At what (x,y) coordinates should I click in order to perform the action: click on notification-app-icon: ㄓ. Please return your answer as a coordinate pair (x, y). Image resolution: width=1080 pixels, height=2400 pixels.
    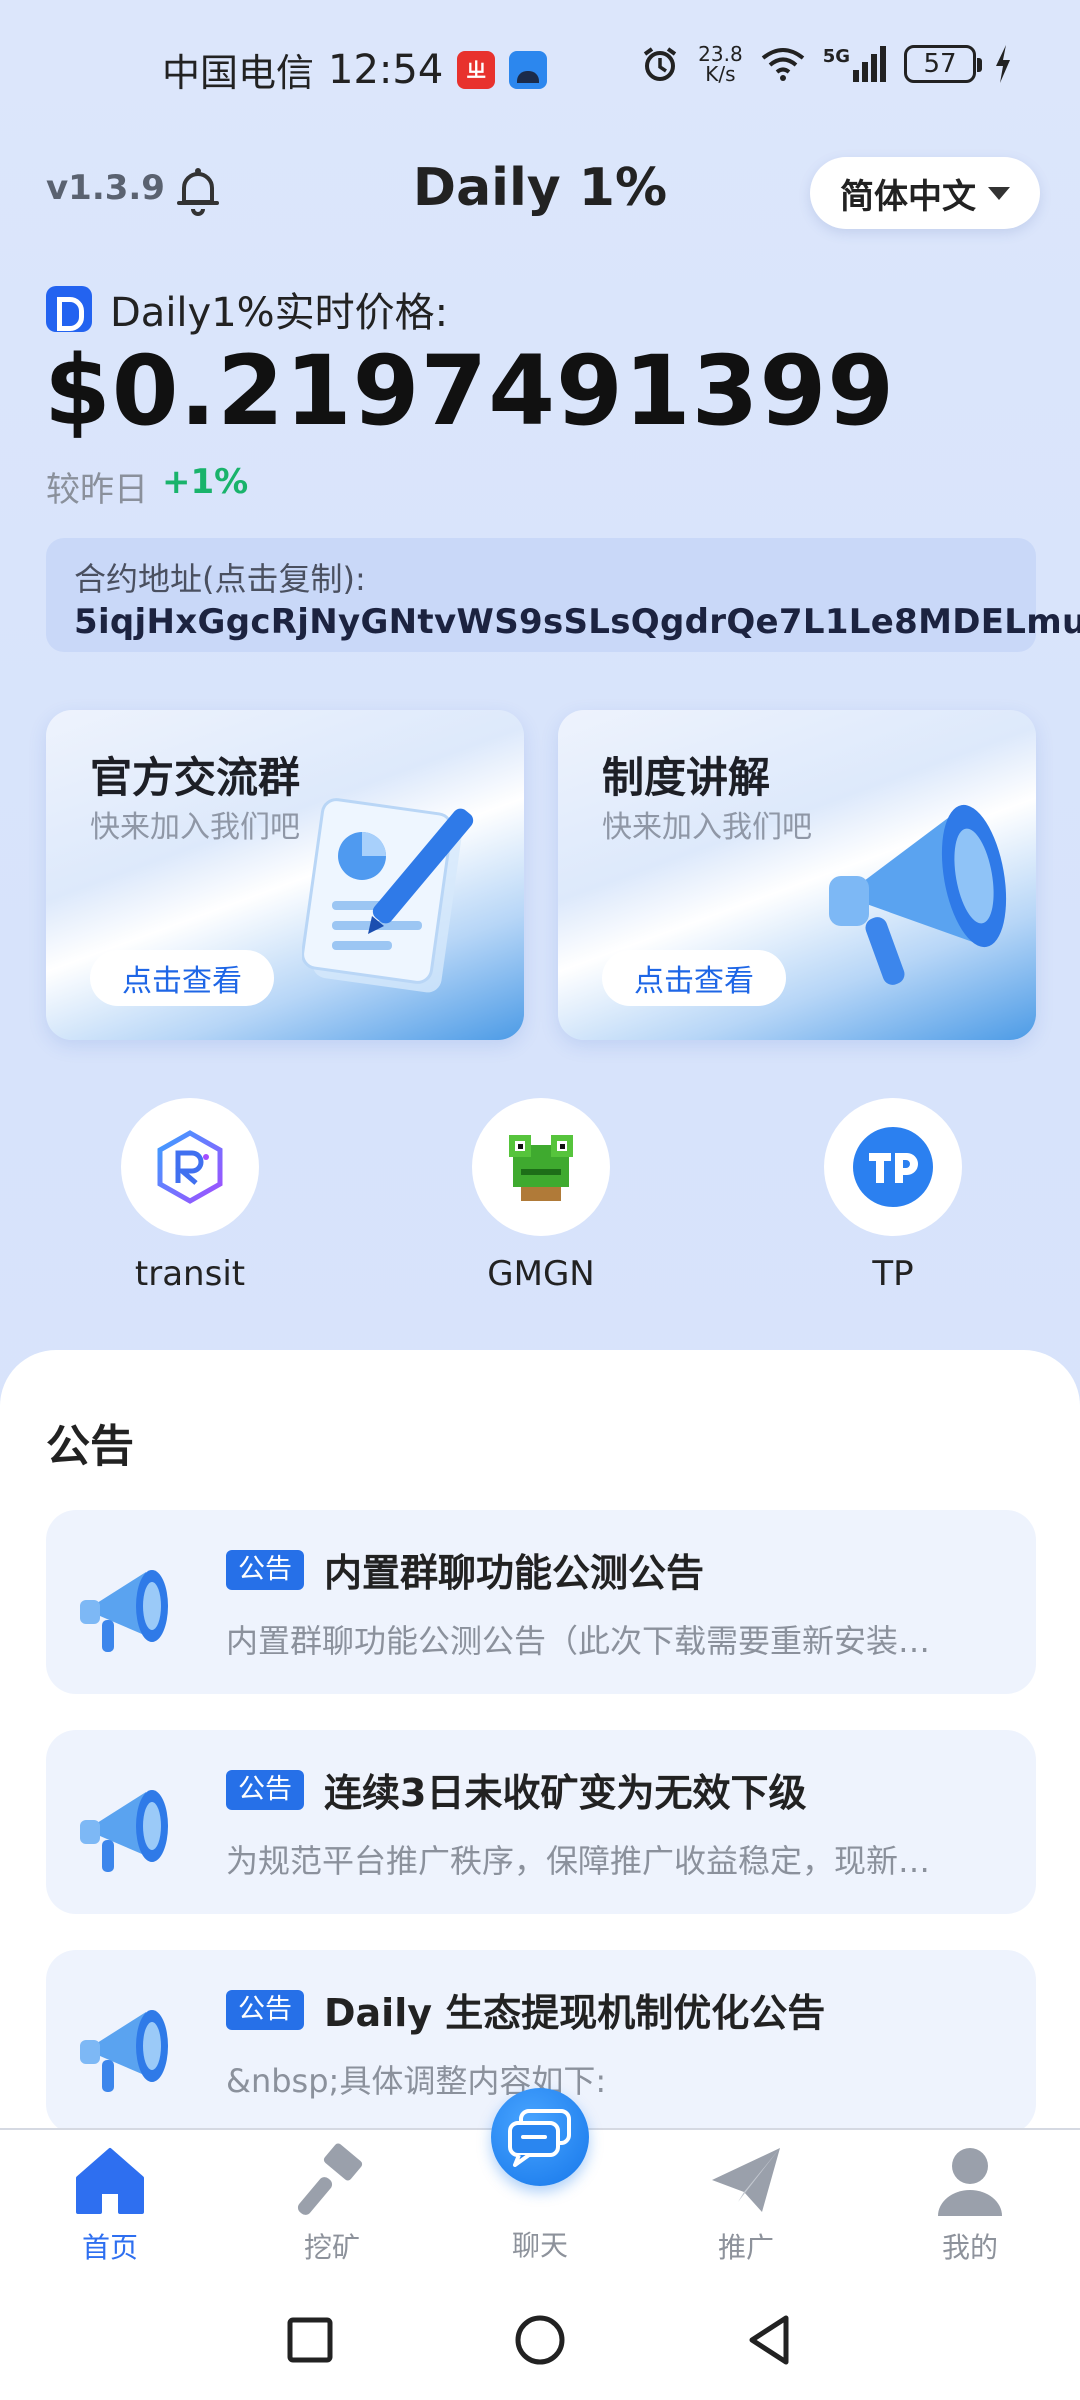
    Looking at the image, I should click on (476, 69).